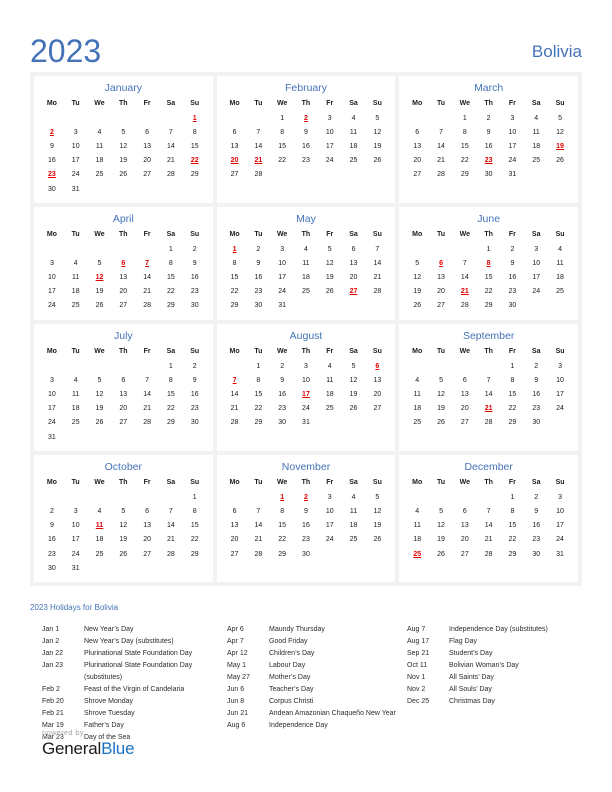 This screenshot has width=612, height=792. Describe the element at coordinates (53, 714) in the screenshot. I see `holiday-date: Feb 21` at that location.